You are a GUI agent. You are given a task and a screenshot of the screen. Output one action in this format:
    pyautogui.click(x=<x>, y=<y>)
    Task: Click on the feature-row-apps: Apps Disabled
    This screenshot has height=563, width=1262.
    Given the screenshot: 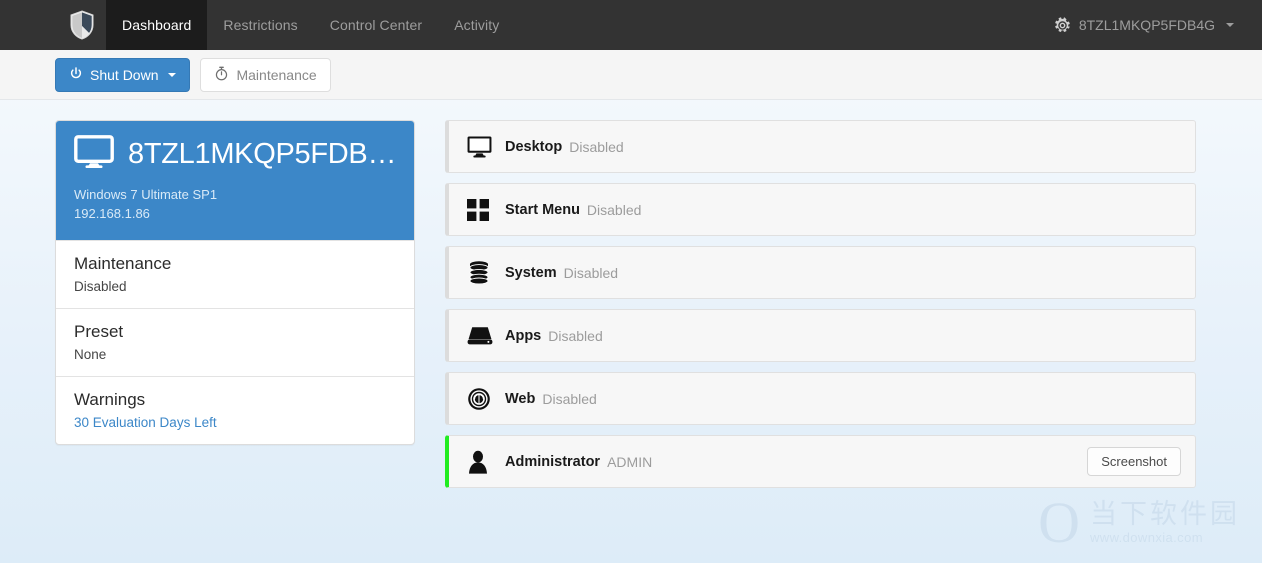 What is the action you would take?
    pyautogui.click(x=820, y=335)
    